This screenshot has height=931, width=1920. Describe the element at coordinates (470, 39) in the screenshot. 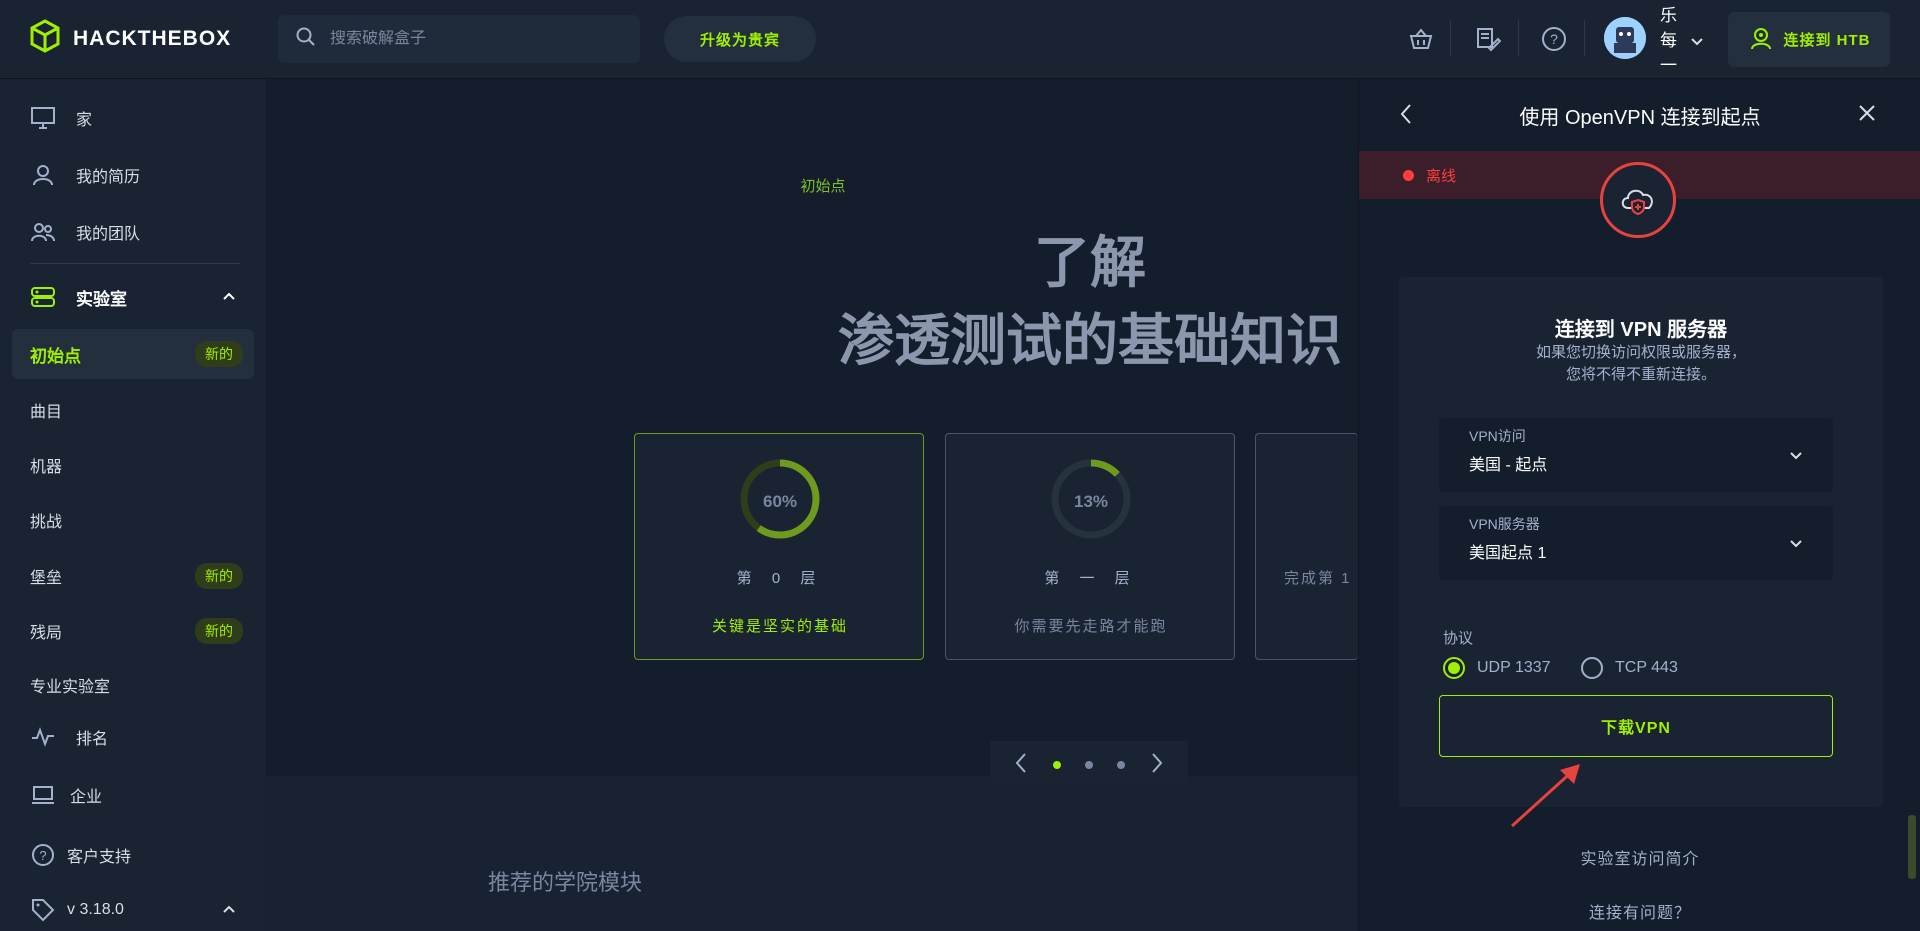

I see `search-input` at that location.